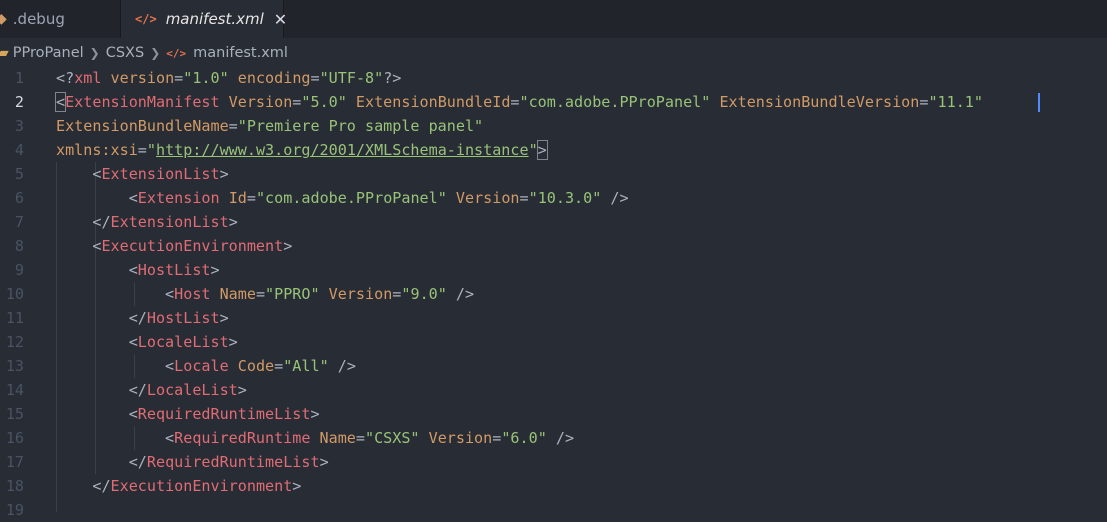 Image resolution: width=1107 pixels, height=522 pixels. Describe the element at coordinates (240, 53) in the screenshot. I see `breadcrumb-item-manifest: manifest.xml` at that location.